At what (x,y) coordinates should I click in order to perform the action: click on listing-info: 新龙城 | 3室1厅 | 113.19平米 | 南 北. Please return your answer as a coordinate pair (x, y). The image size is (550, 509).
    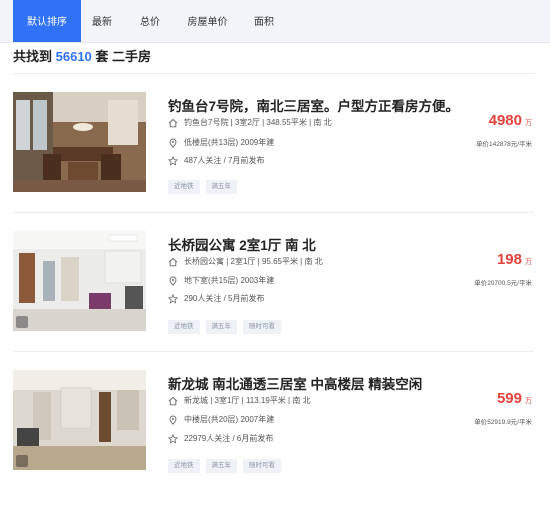
    Looking at the image, I should click on (239, 400).